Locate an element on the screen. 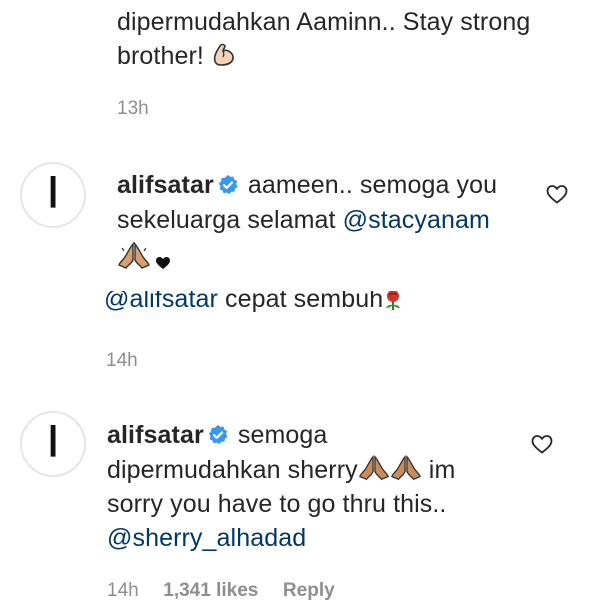 The width and height of the screenshot is (600, 602). mention-link: @sherry_alhadad is located at coordinates (206, 538).